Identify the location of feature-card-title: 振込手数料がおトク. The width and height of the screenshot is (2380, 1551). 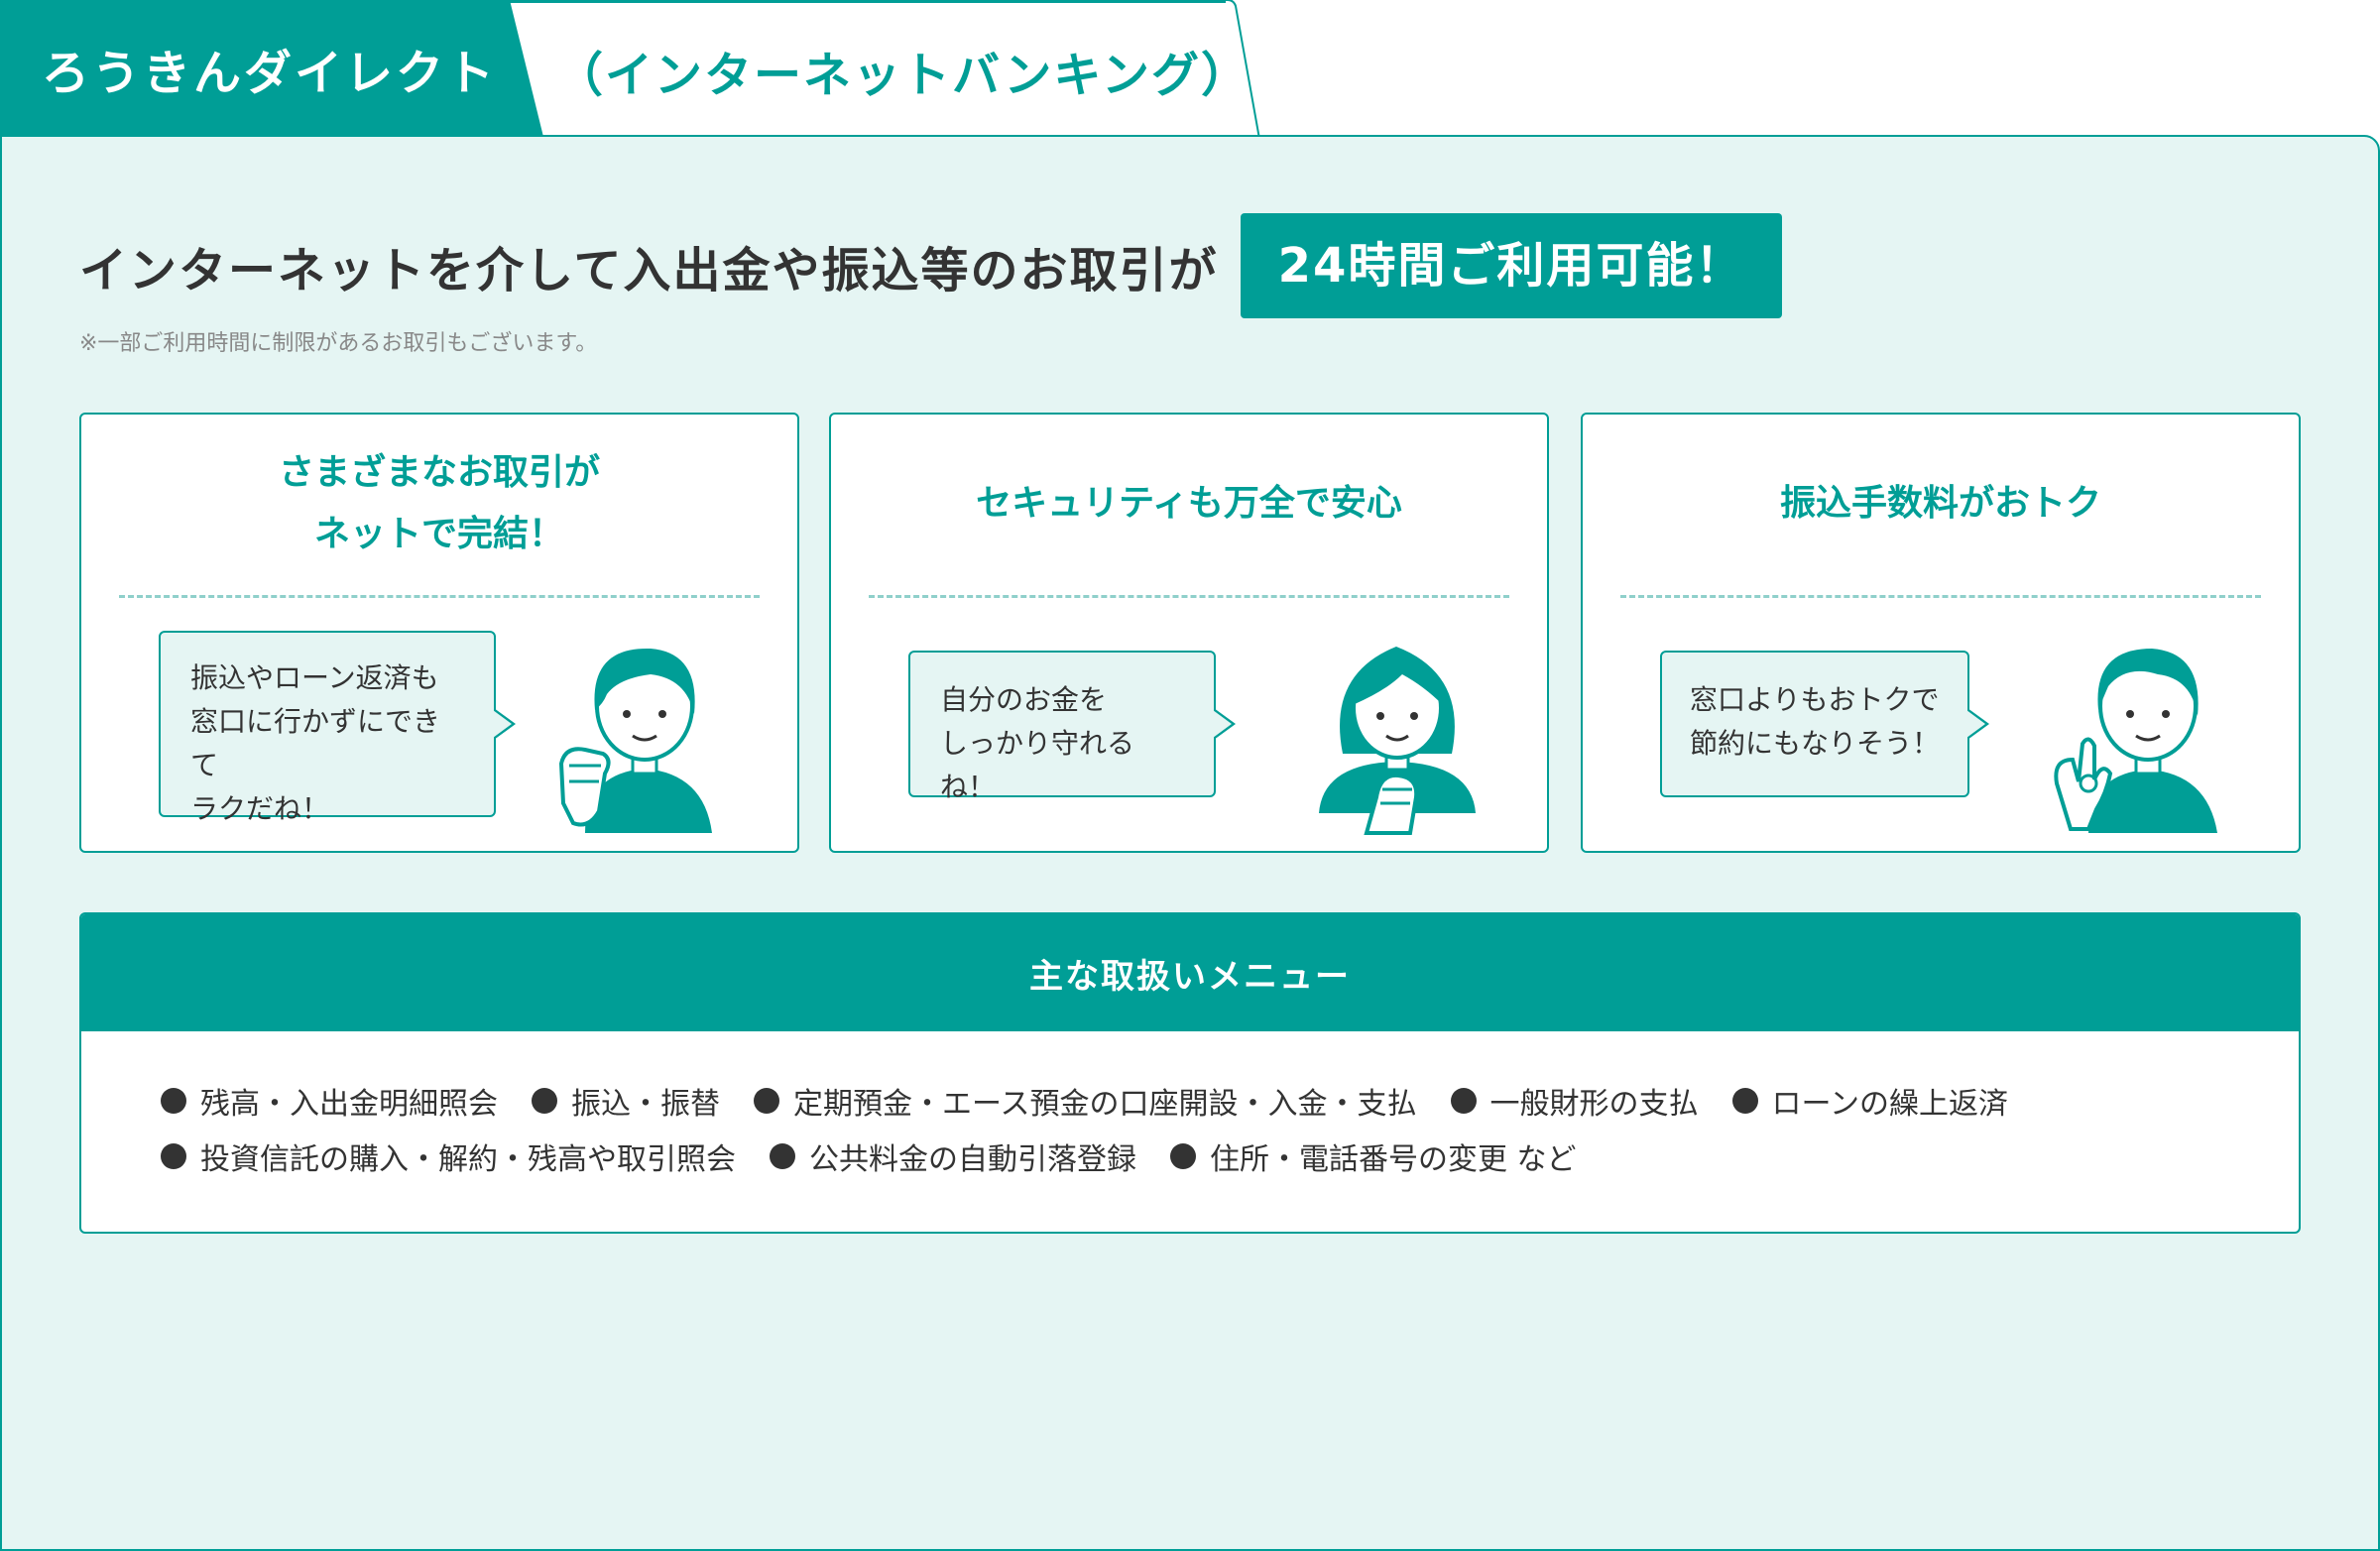
(1940, 503).